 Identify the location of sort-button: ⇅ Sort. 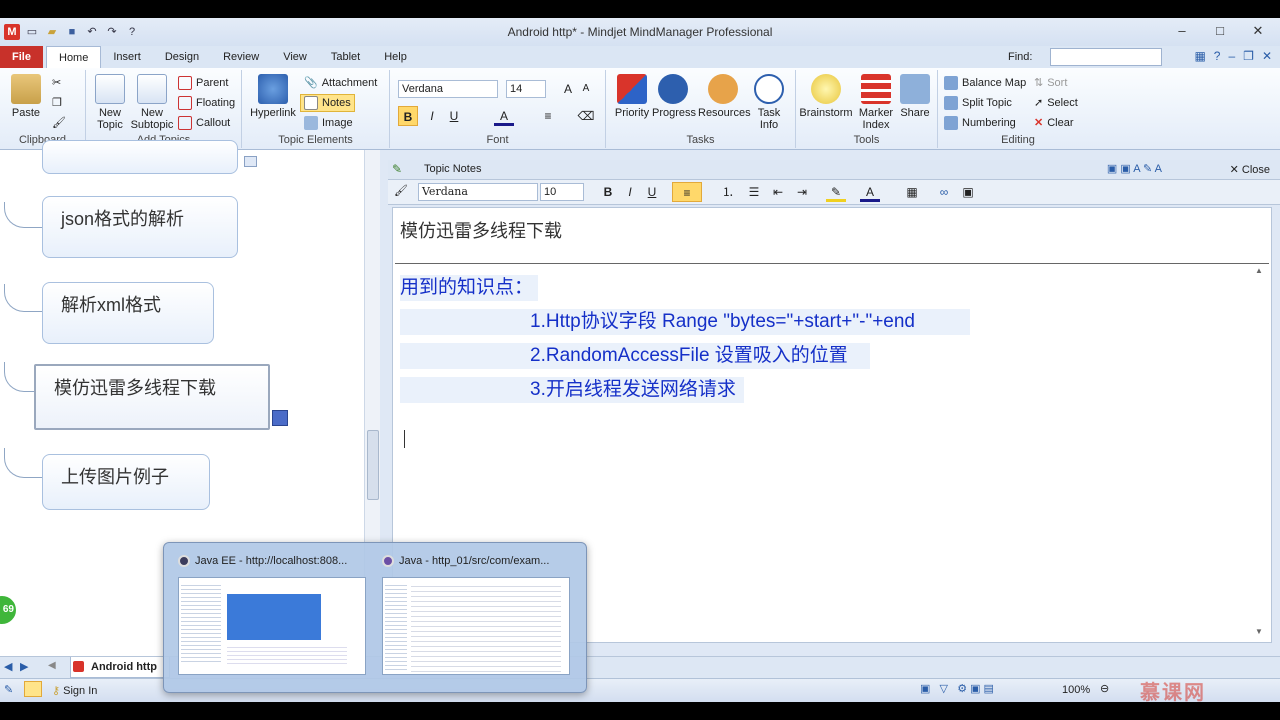
(1050, 83).